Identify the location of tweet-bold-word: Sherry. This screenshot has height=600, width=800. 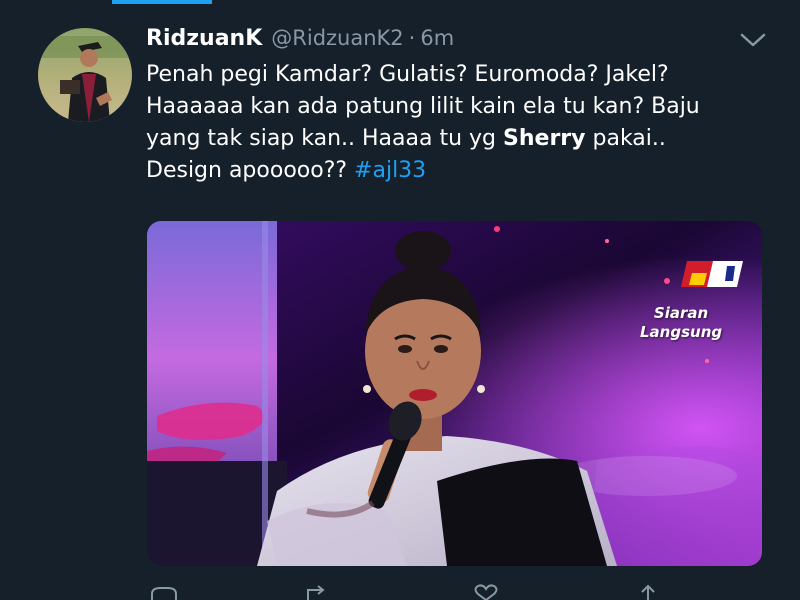
(544, 138).